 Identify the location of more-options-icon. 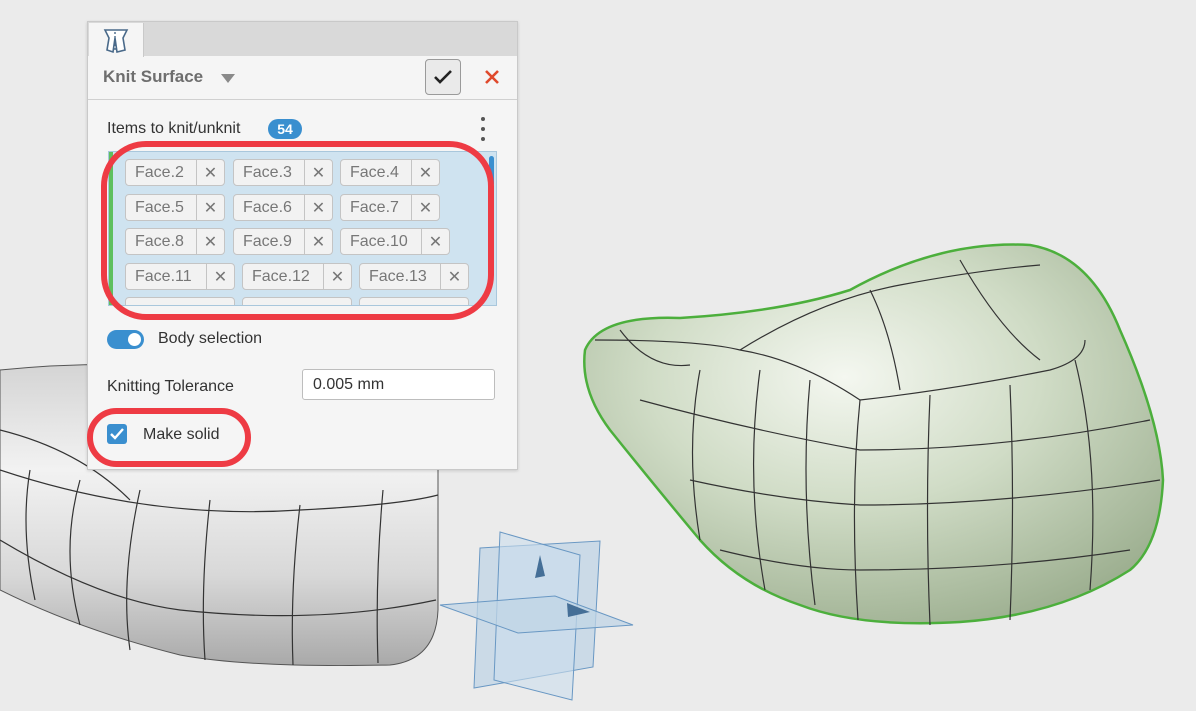
(483, 129).